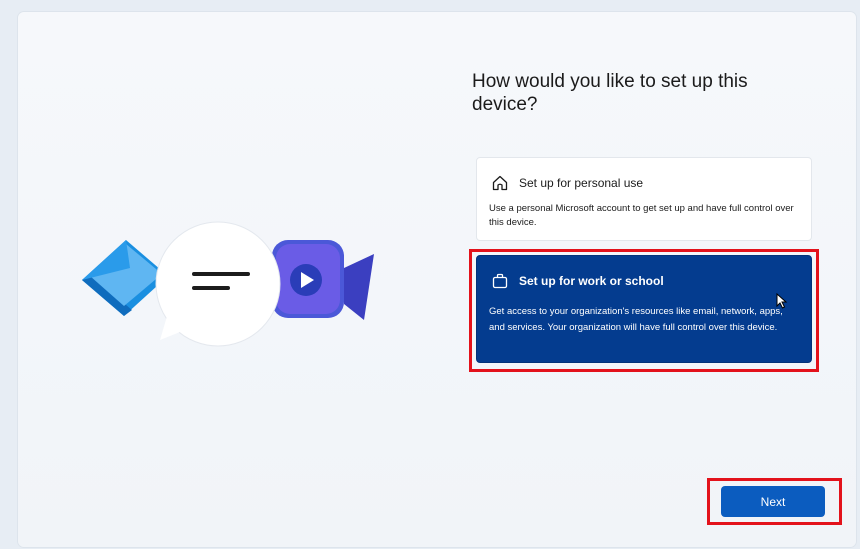  Describe the element at coordinates (218, 284) in the screenshot. I see `chat-bubble-icon` at that location.